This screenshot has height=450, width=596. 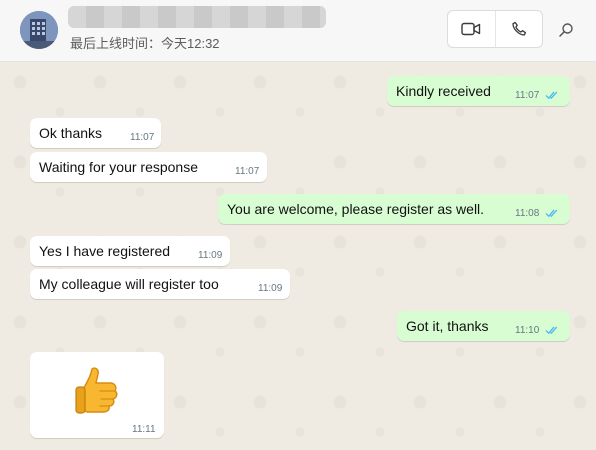 What do you see at coordinates (105, 251) in the screenshot?
I see `message-text: Yes I have registered` at bounding box center [105, 251].